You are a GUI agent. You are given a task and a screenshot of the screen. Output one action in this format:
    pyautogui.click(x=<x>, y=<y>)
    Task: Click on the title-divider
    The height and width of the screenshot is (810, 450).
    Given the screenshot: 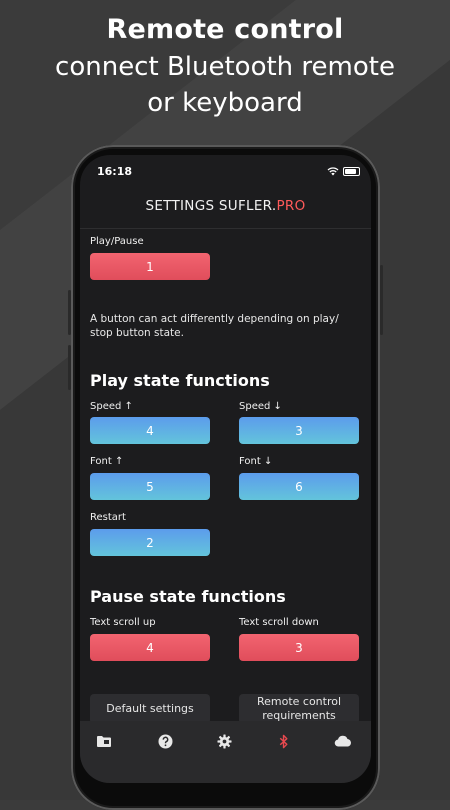 What is the action you would take?
    pyautogui.click(x=225, y=228)
    